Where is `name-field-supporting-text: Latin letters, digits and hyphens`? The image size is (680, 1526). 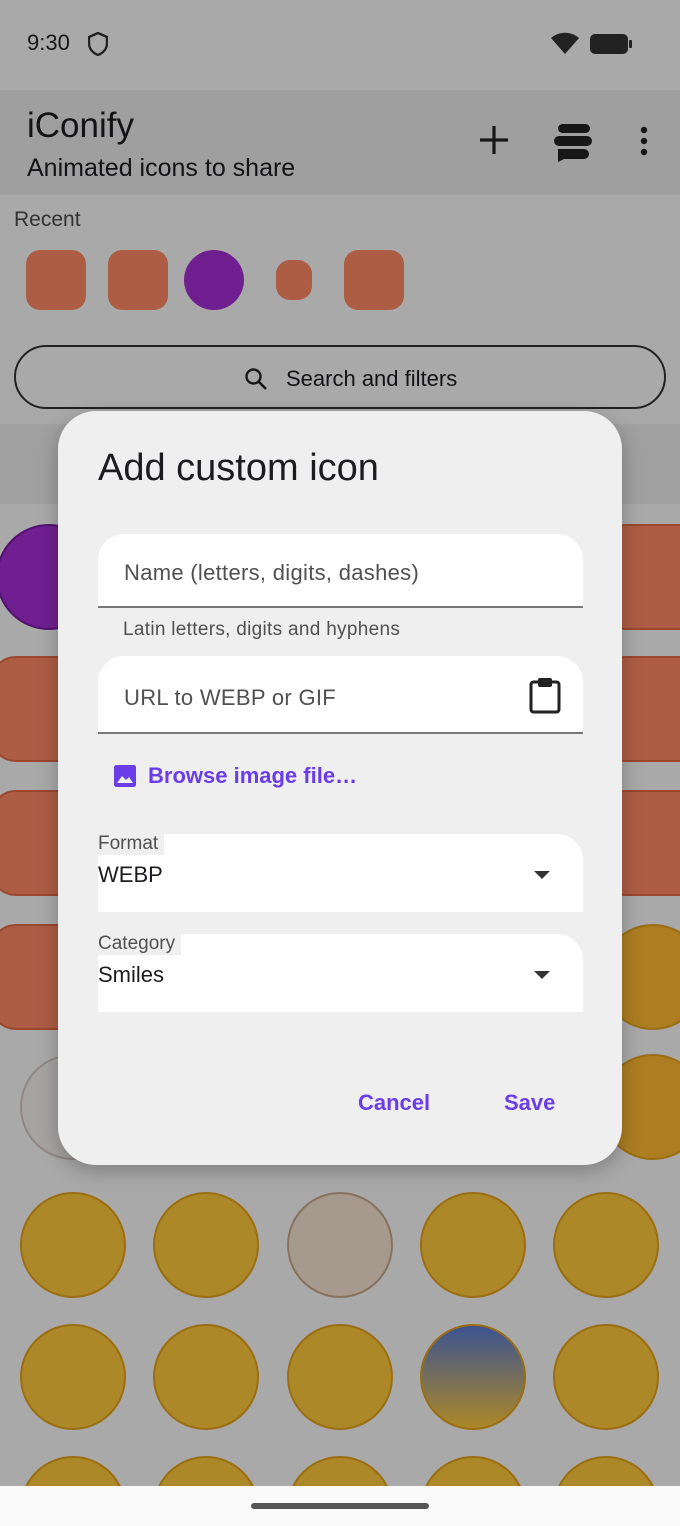 name-field-supporting-text: Latin letters, digits and hyphens is located at coordinates (262, 629).